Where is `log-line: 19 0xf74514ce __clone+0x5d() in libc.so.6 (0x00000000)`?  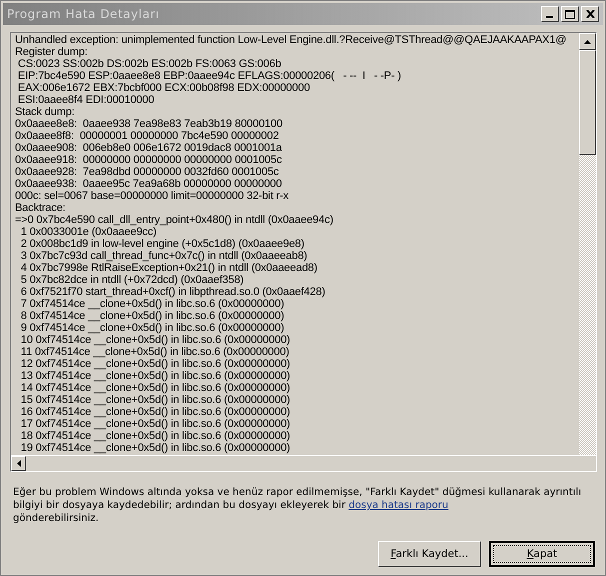
log-line: 19 0xf74514ce __clone+0x5d() in libc.so.6 (0x00000000) is located at coordinates (156, 448).